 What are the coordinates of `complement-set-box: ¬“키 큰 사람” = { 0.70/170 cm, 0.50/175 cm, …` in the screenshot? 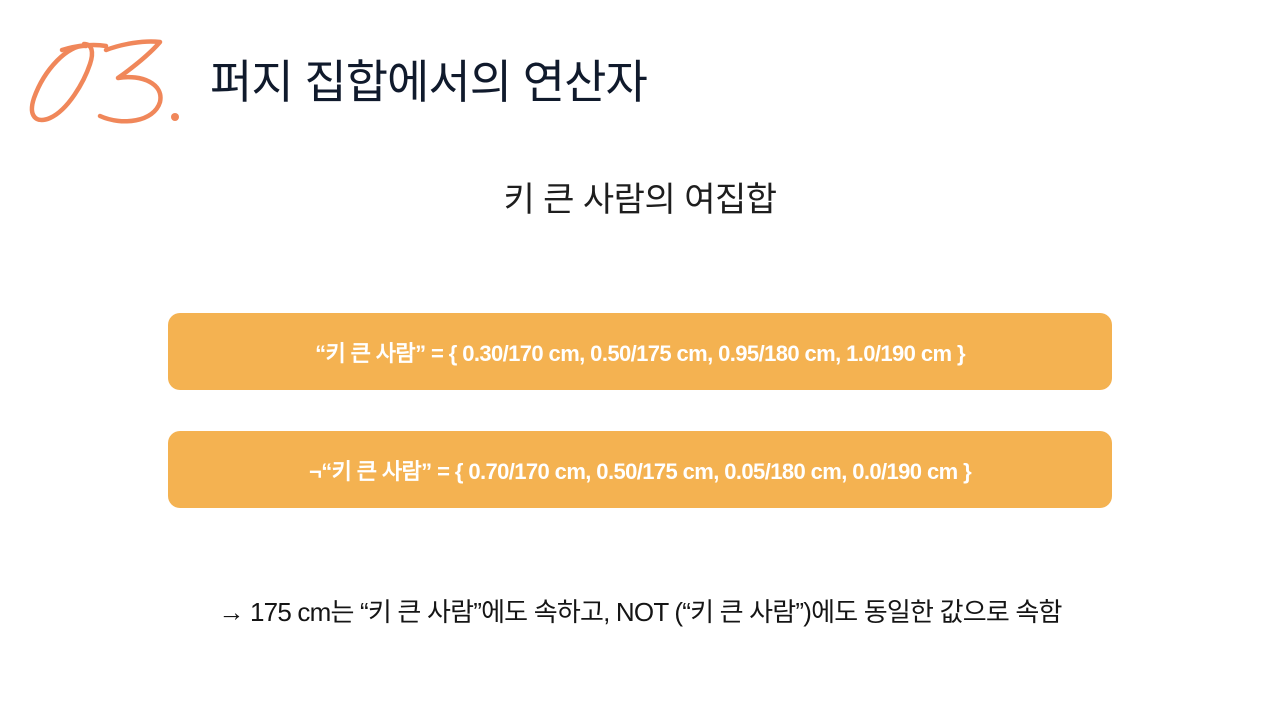 It's located at (640, 469).